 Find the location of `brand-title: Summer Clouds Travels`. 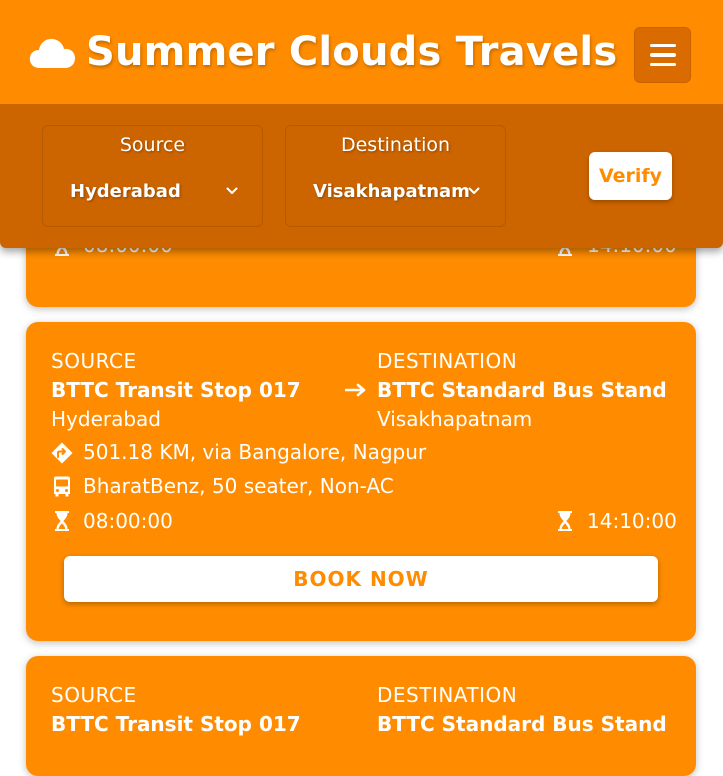

brand-title: Summer Clouds Travels is located at coordinates (352, 52).